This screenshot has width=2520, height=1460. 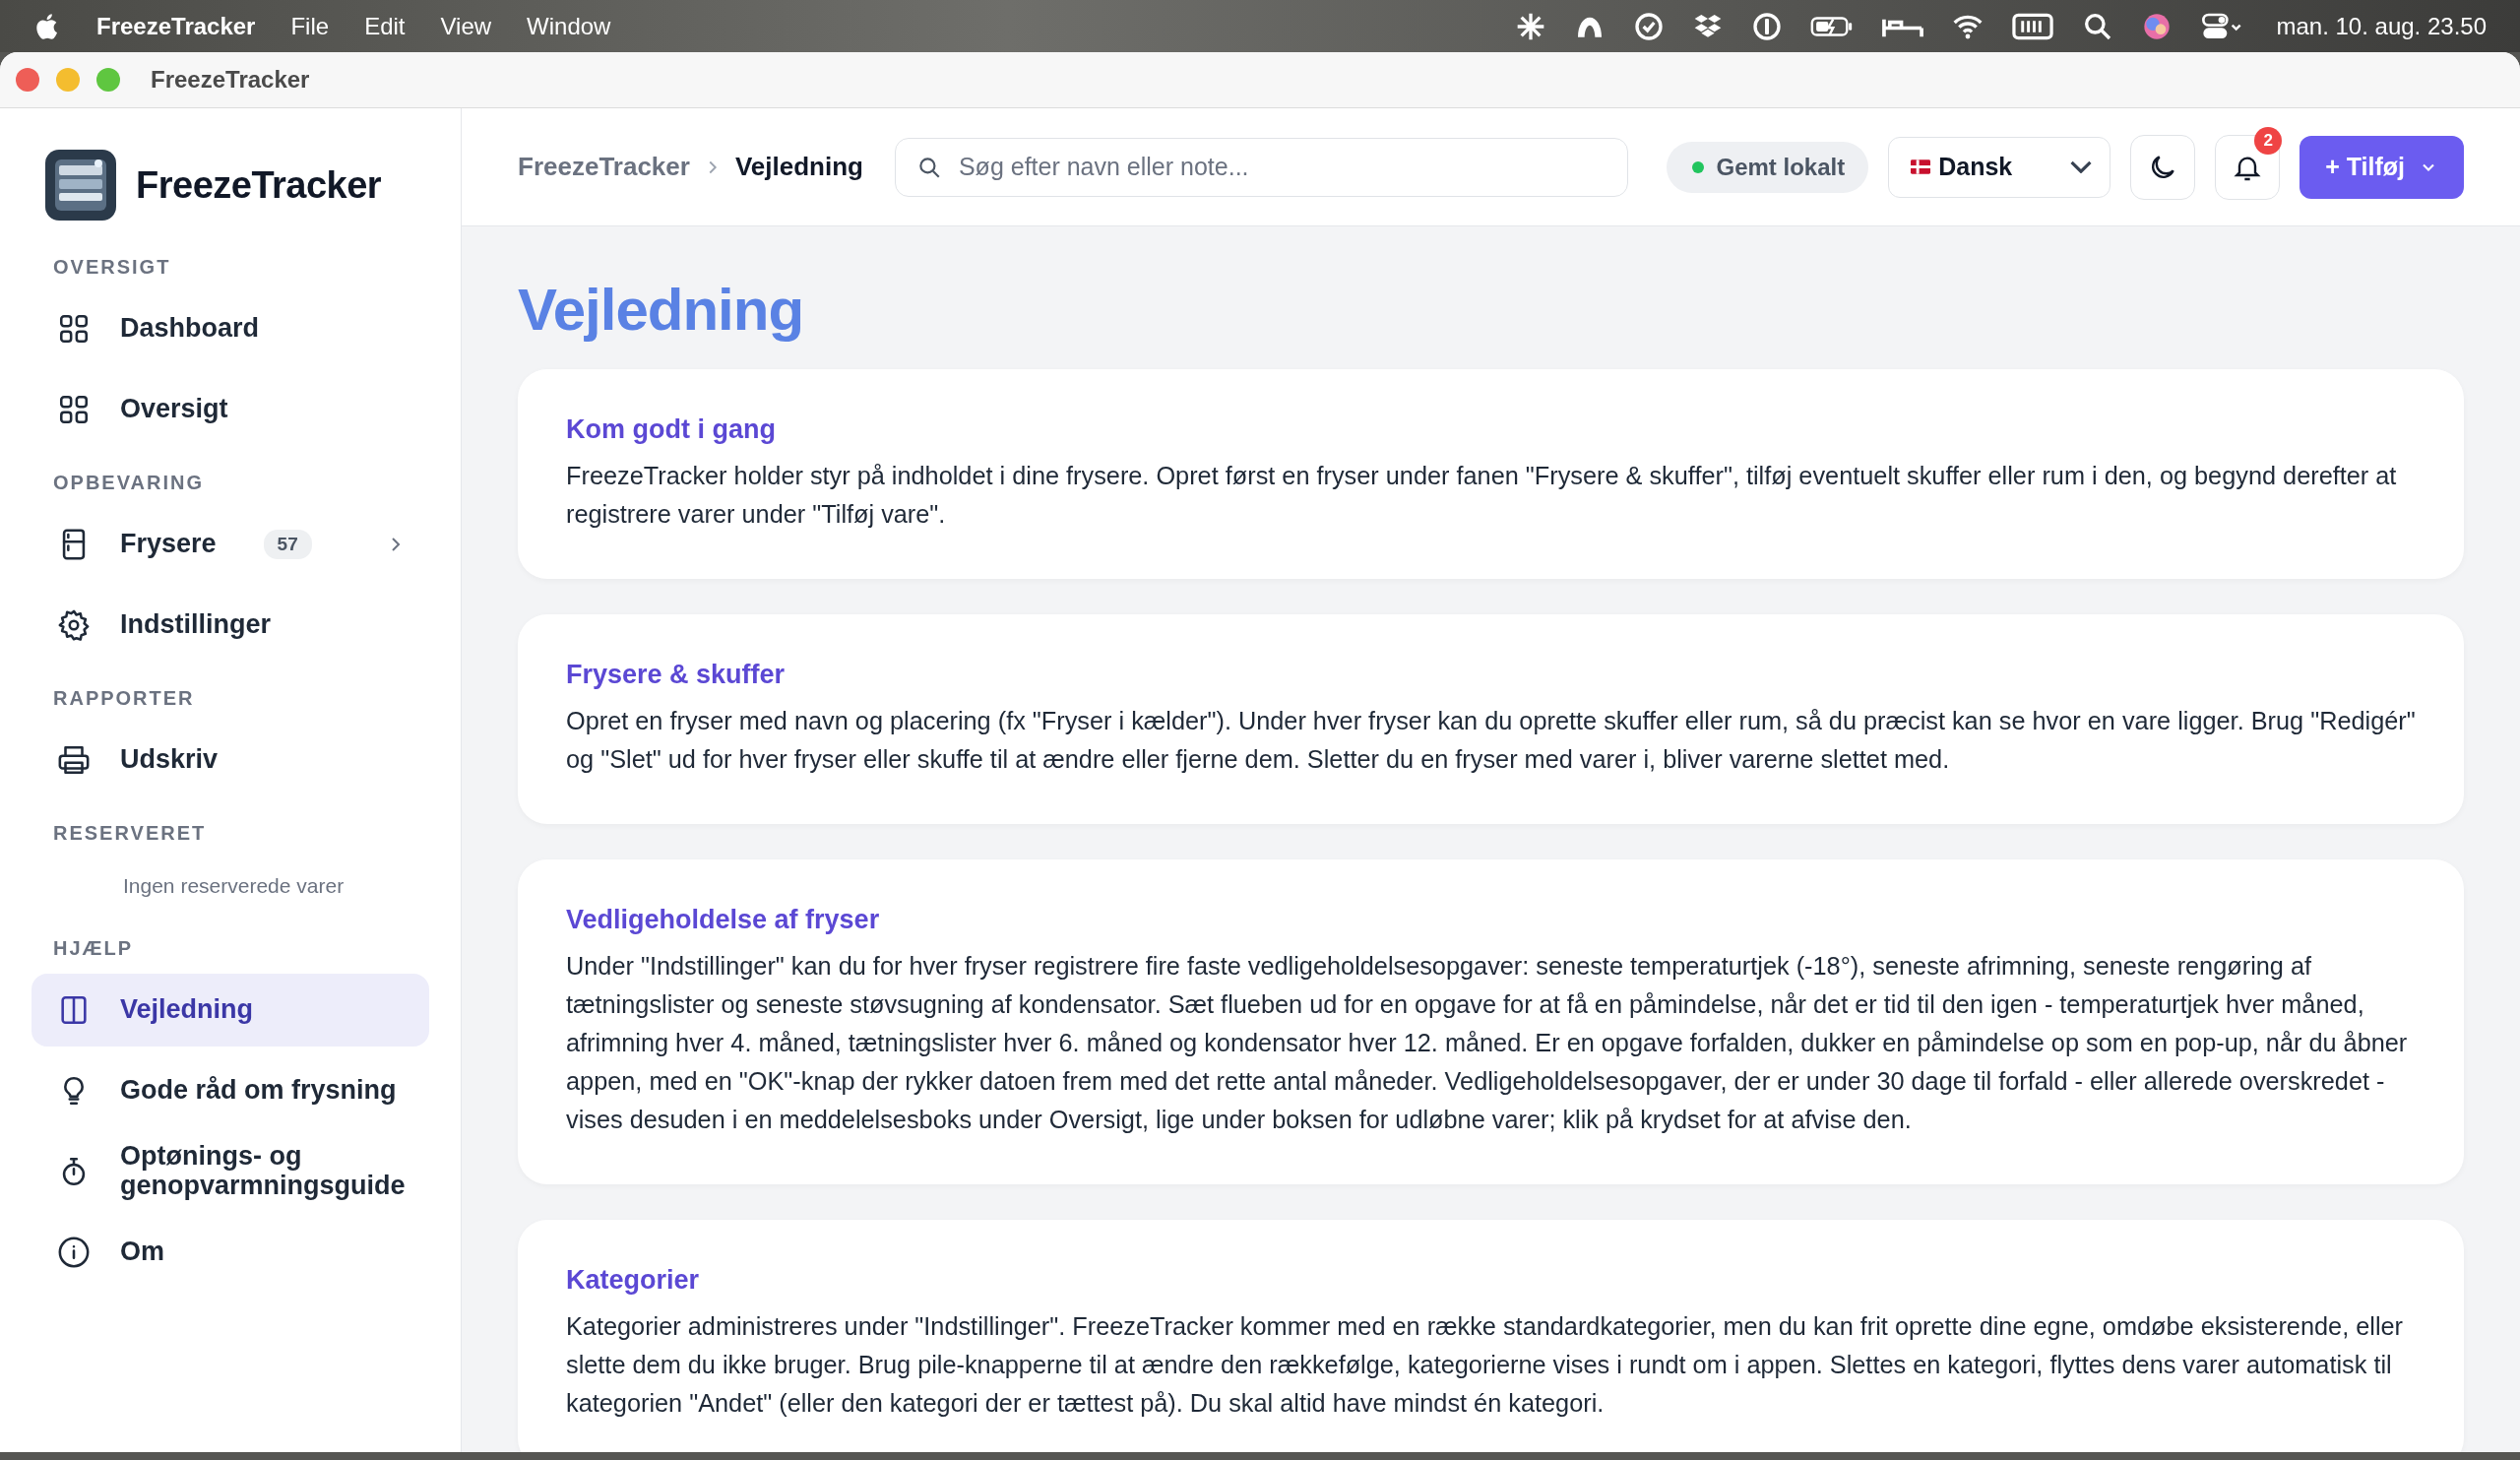 I want to click on sidebar-item: Frysere 57, so click(x=230, y=544).